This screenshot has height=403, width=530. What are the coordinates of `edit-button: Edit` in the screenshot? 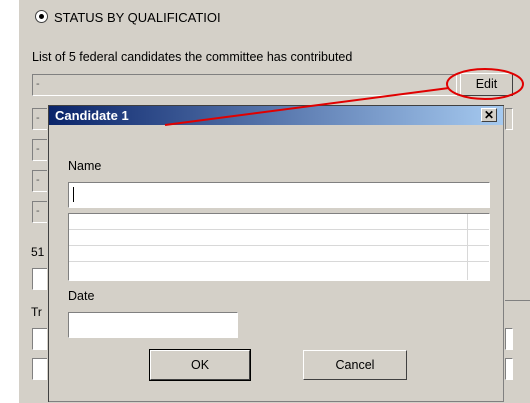 It's located at (486, 84).